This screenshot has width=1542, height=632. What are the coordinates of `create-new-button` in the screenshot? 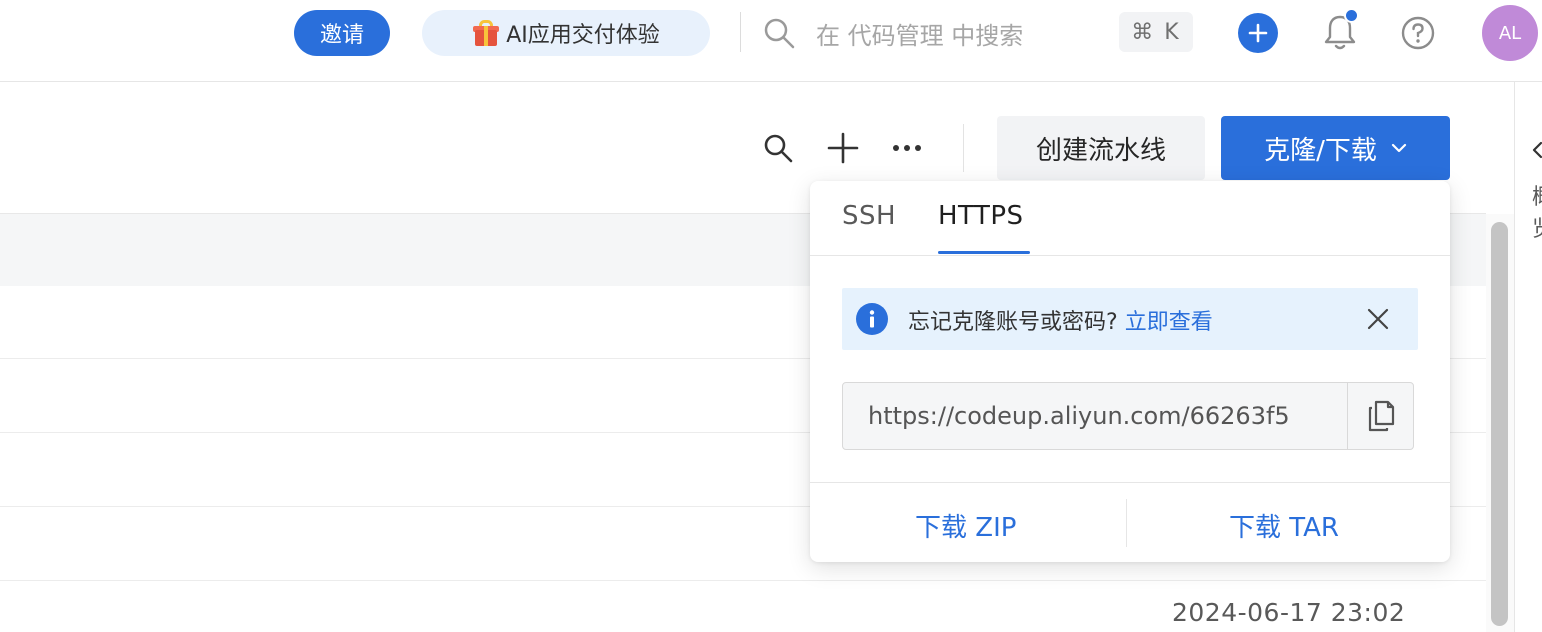 It's located at (1258, 33).